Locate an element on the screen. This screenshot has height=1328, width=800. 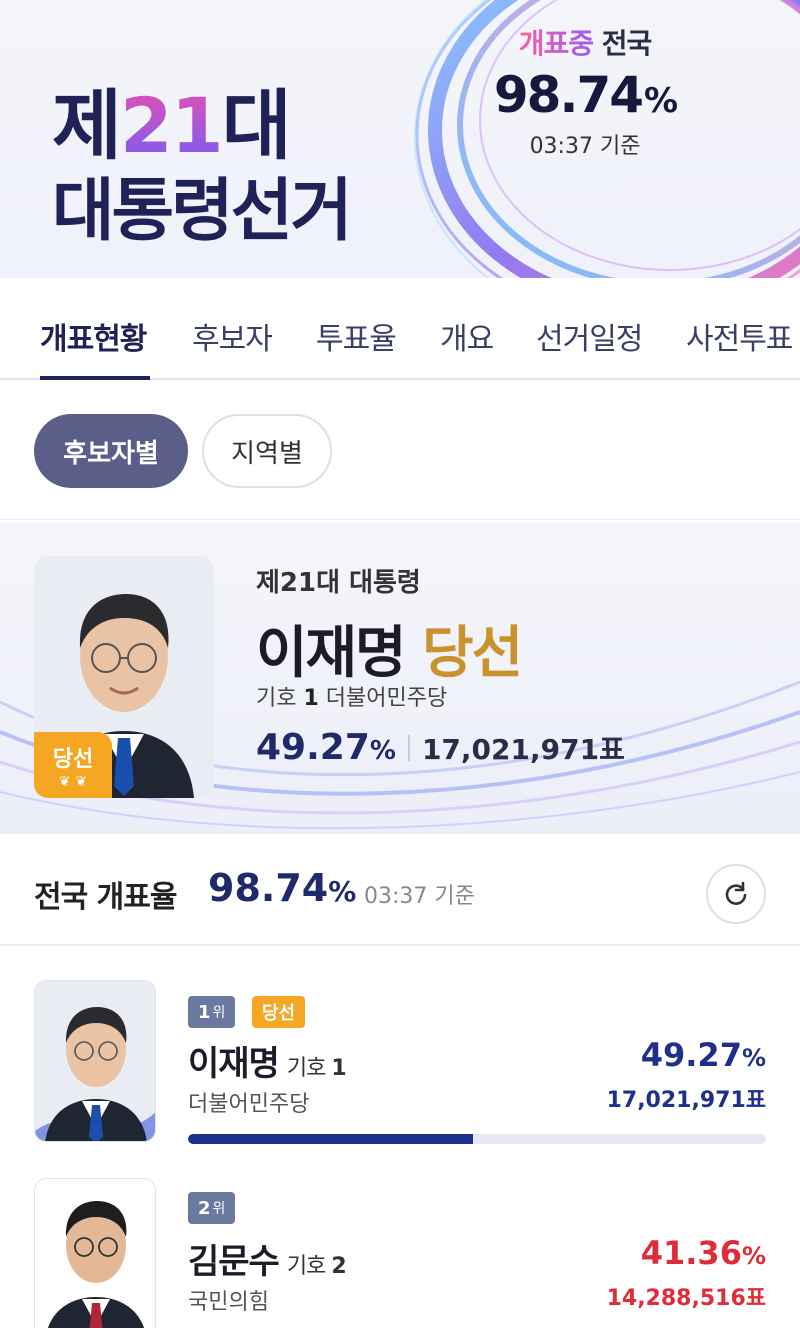
tab-overview: 개요 is located at coordinates (467, 336).